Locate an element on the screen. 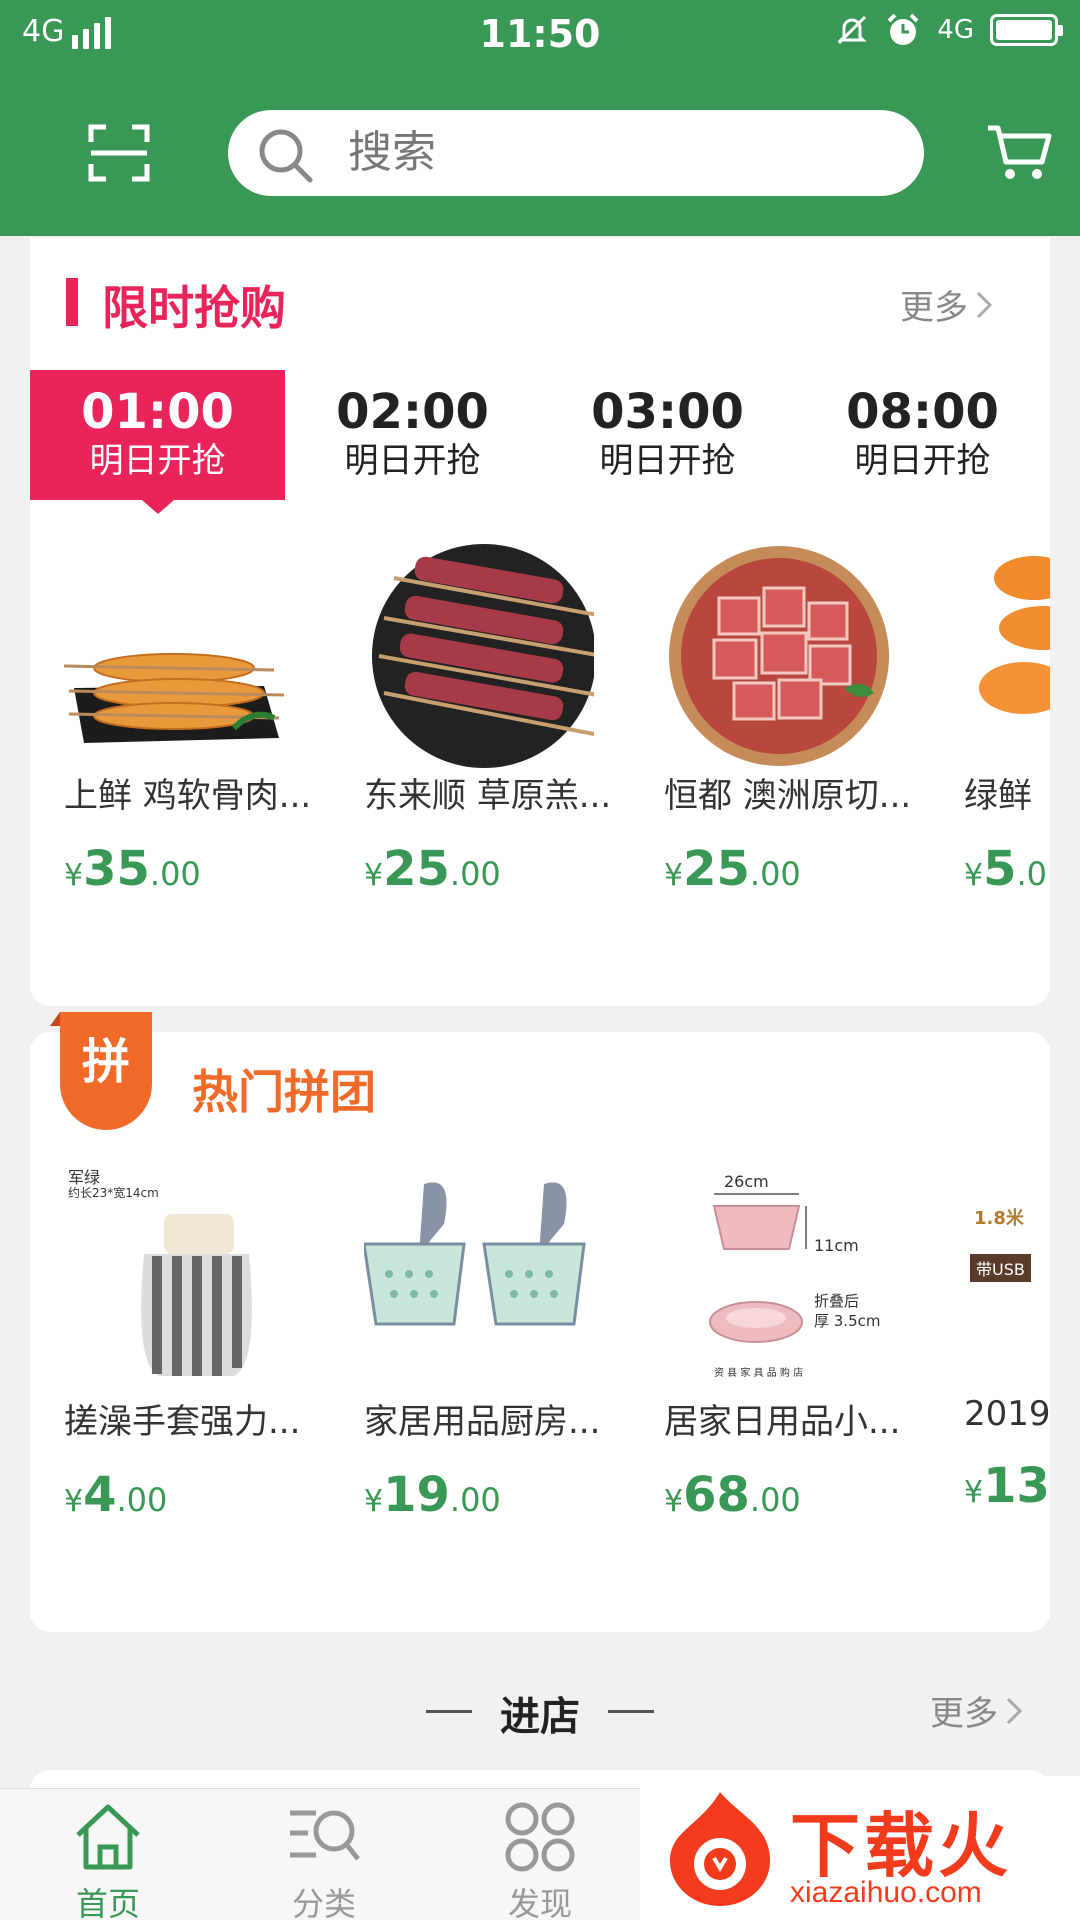 The height and width of the screenshot is (1920, 1080). price-integer: 68 is located at coordinates (716, 1495).